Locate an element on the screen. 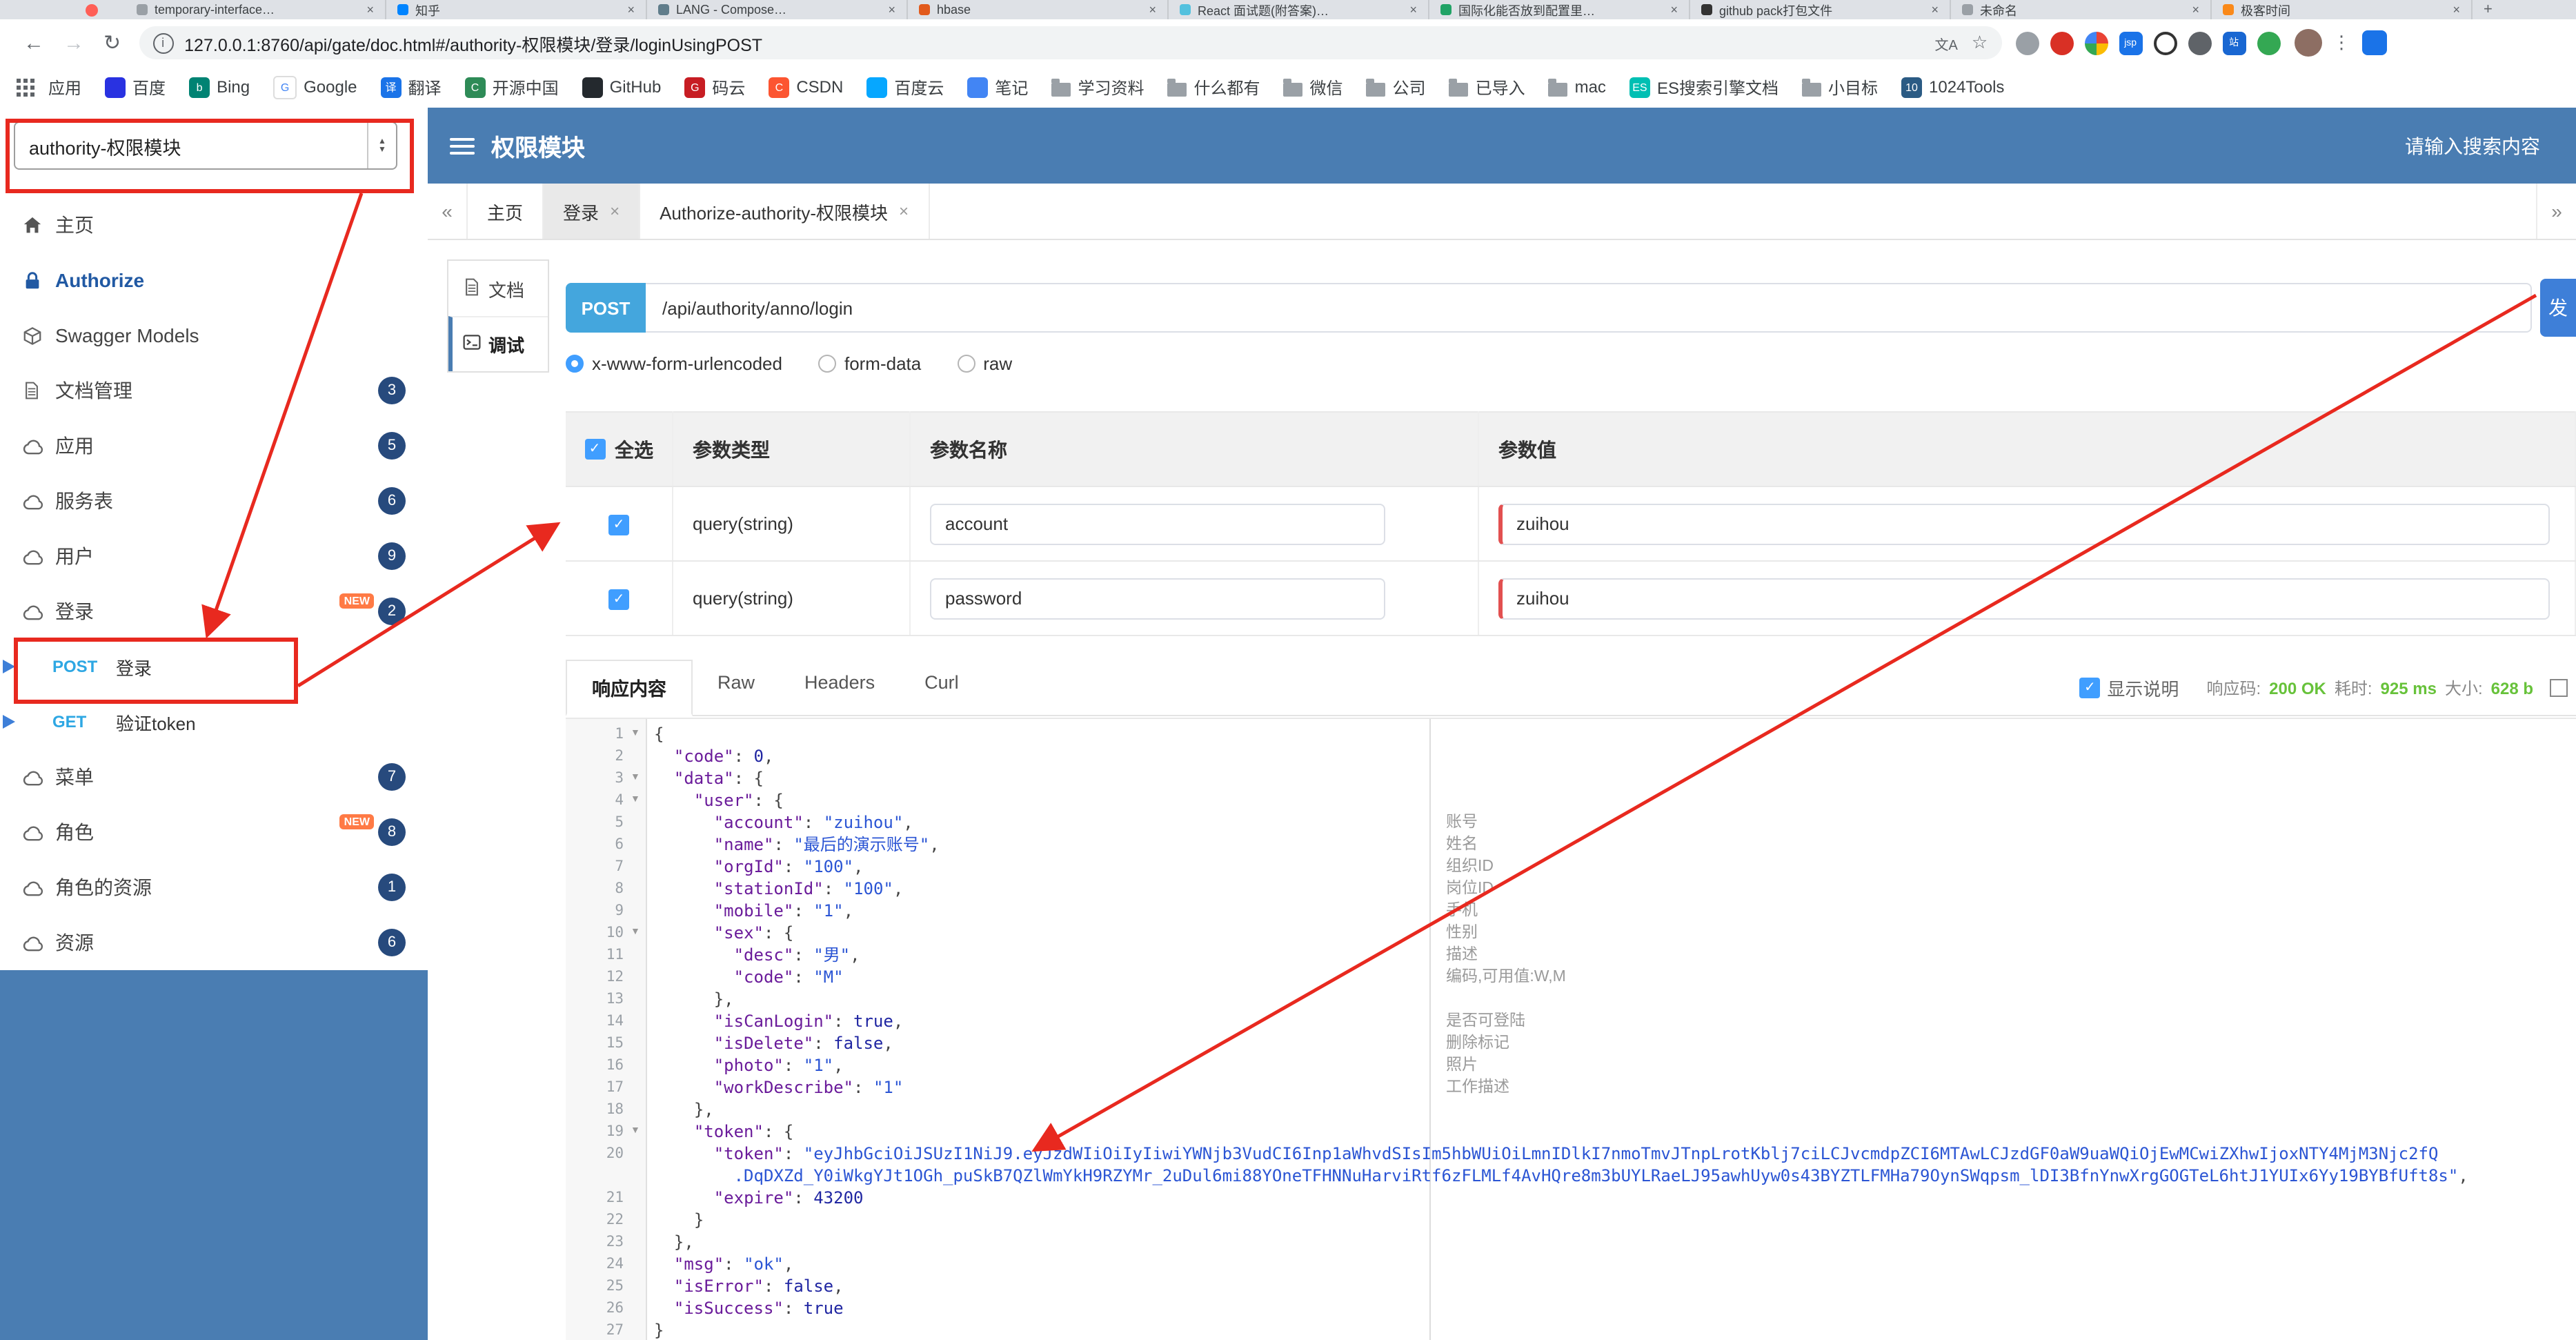 The width and height of the screenshot is (2576, 1340). browser-tab: 未命名 × is located at coordinates (2081, 9).